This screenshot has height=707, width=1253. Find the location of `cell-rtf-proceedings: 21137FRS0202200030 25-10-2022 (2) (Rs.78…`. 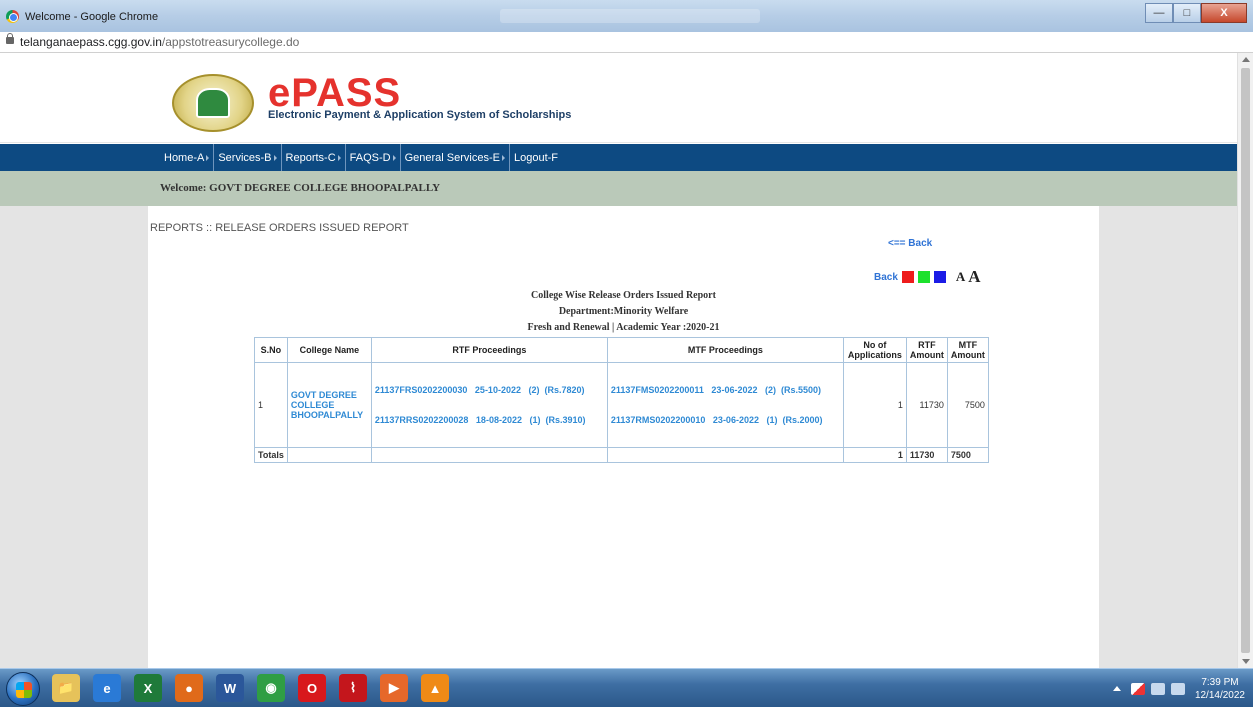

cell-rtf-proceedings: 21137FRS0202200030 25-10-2022 (2) (Rs.78… is located at coordinates (489, 405).